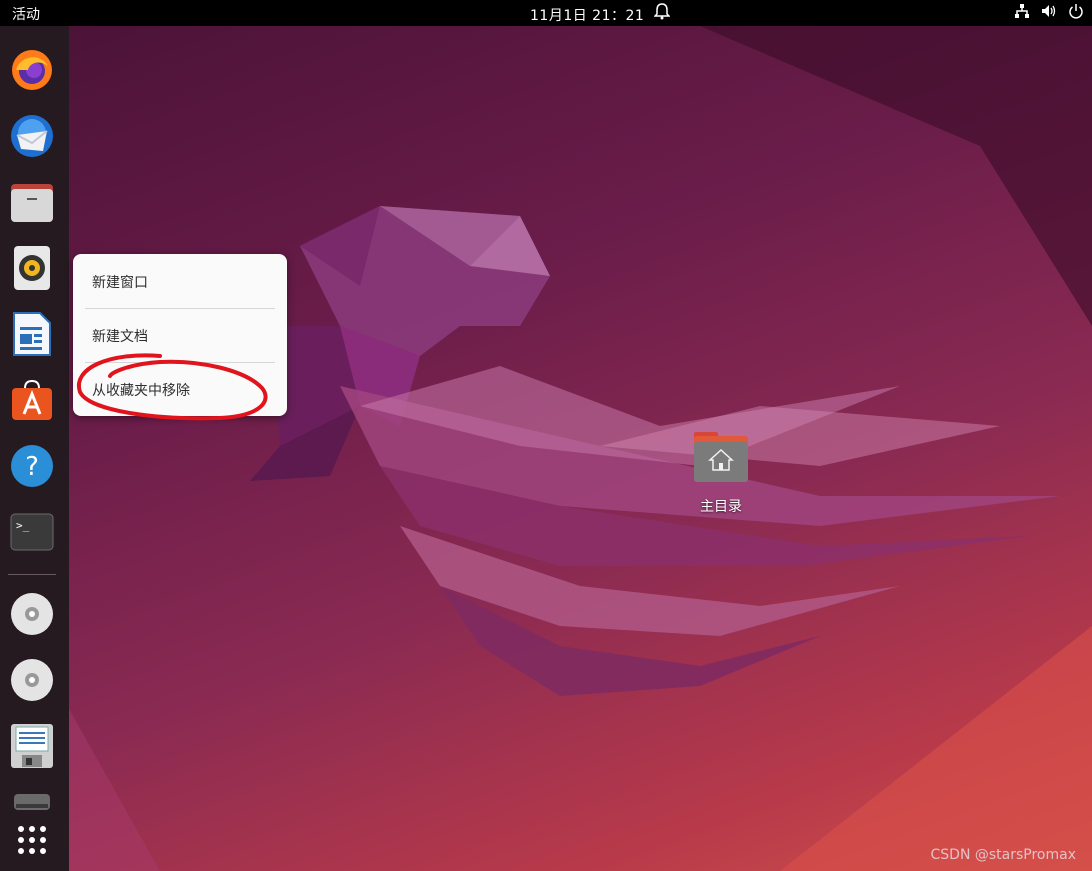 This screenshot has height=871, width=1092. What do you see at coordinates (32, 202) in the screenshot?
I see `files-icon` at bounding box center [32, 202].